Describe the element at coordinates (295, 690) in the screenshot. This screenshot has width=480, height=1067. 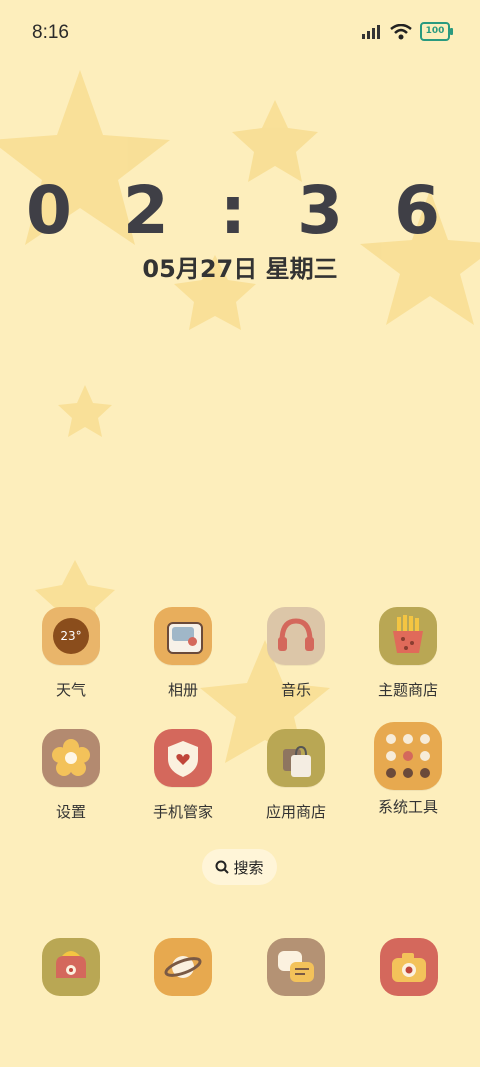
I see `app-label: 音乐` at that location.